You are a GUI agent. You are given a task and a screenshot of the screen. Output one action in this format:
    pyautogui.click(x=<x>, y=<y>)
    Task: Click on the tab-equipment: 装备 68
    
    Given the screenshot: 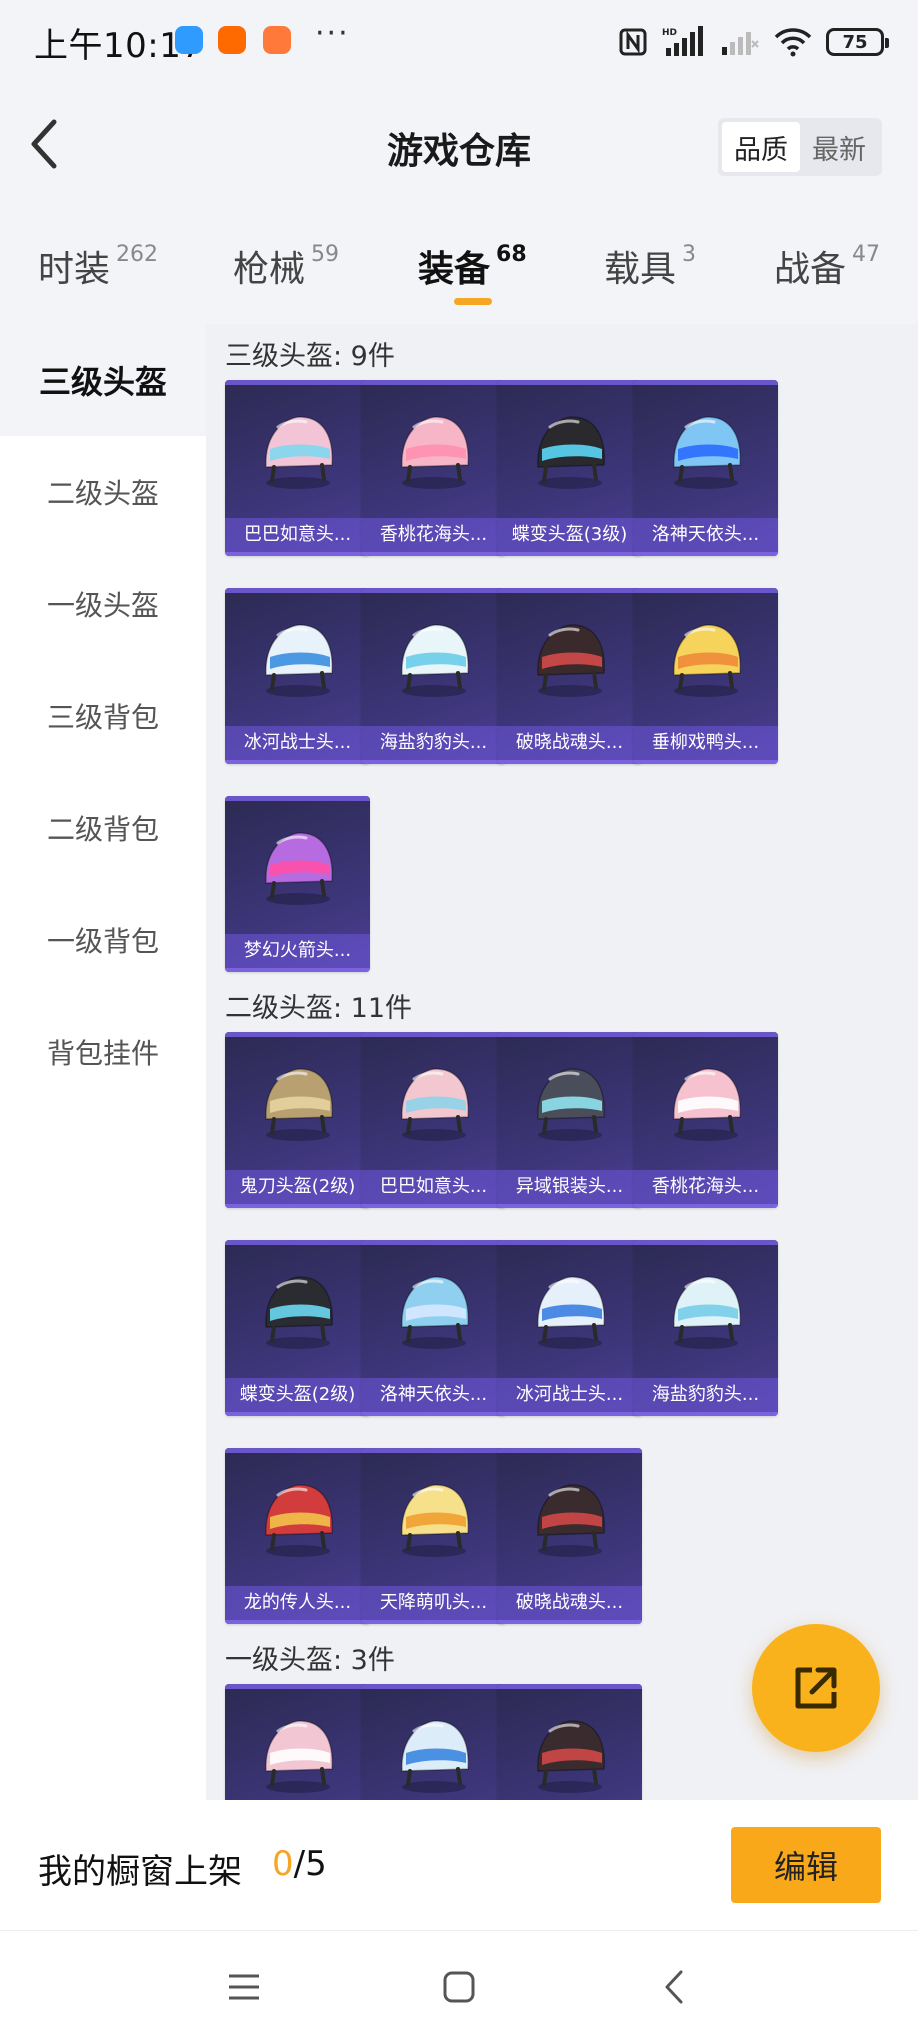 What is the action you would take?
    pyautogui.click(x=472, y=266)
    